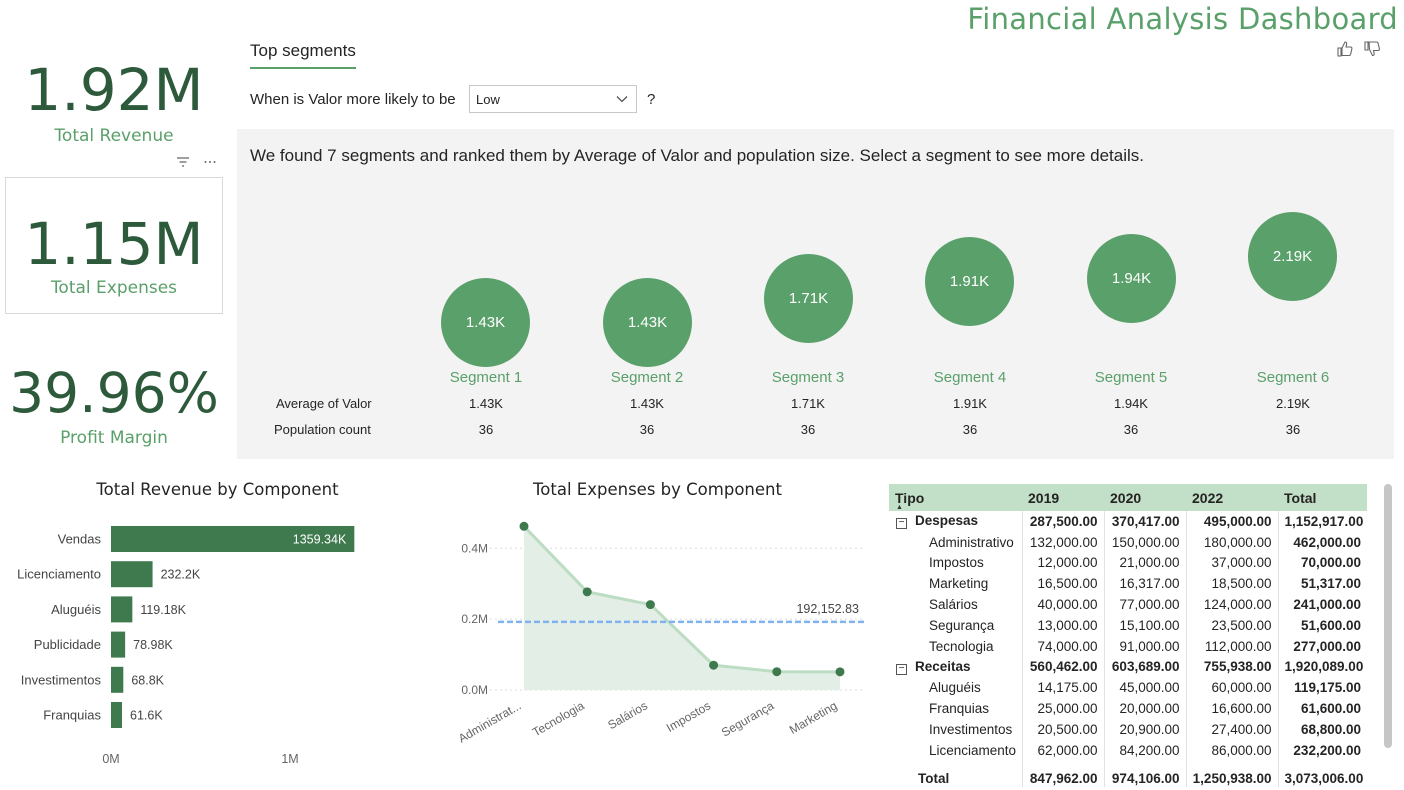 This screenshot has height=790, width=1404. I want to click on value-dropdown: Low, so click(553, 99).